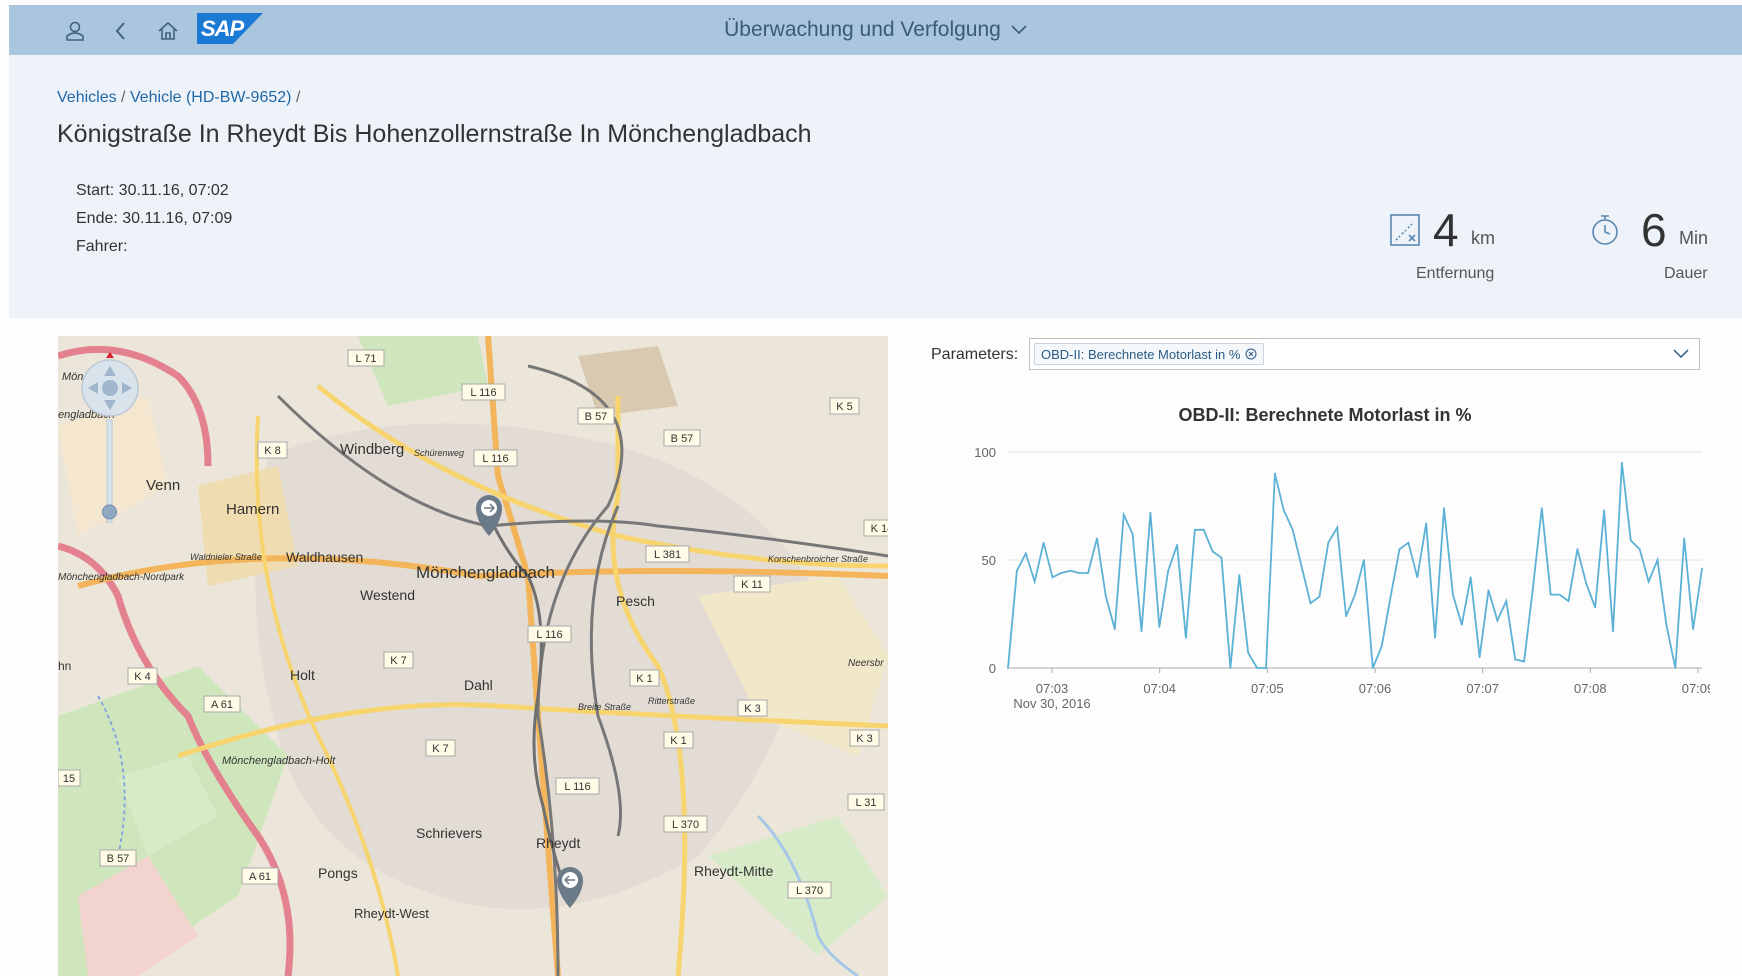  Describe the element at coordinates (222, 28) in the screenshot. I see `sap-logo-text: SAP` at that location.